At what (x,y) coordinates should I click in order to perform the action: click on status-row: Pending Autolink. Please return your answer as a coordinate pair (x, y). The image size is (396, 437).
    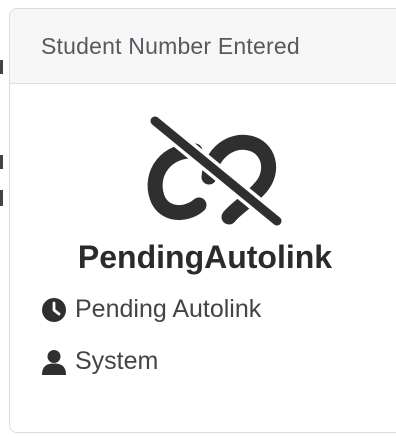
    Looking at the image, I should click on (151, 309).